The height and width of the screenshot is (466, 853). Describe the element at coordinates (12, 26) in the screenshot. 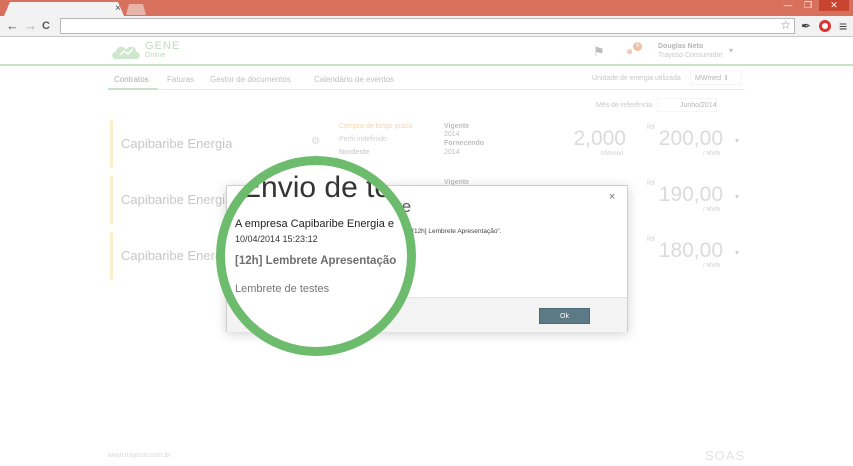

I see `back-arrow-icon: ←` at that location.